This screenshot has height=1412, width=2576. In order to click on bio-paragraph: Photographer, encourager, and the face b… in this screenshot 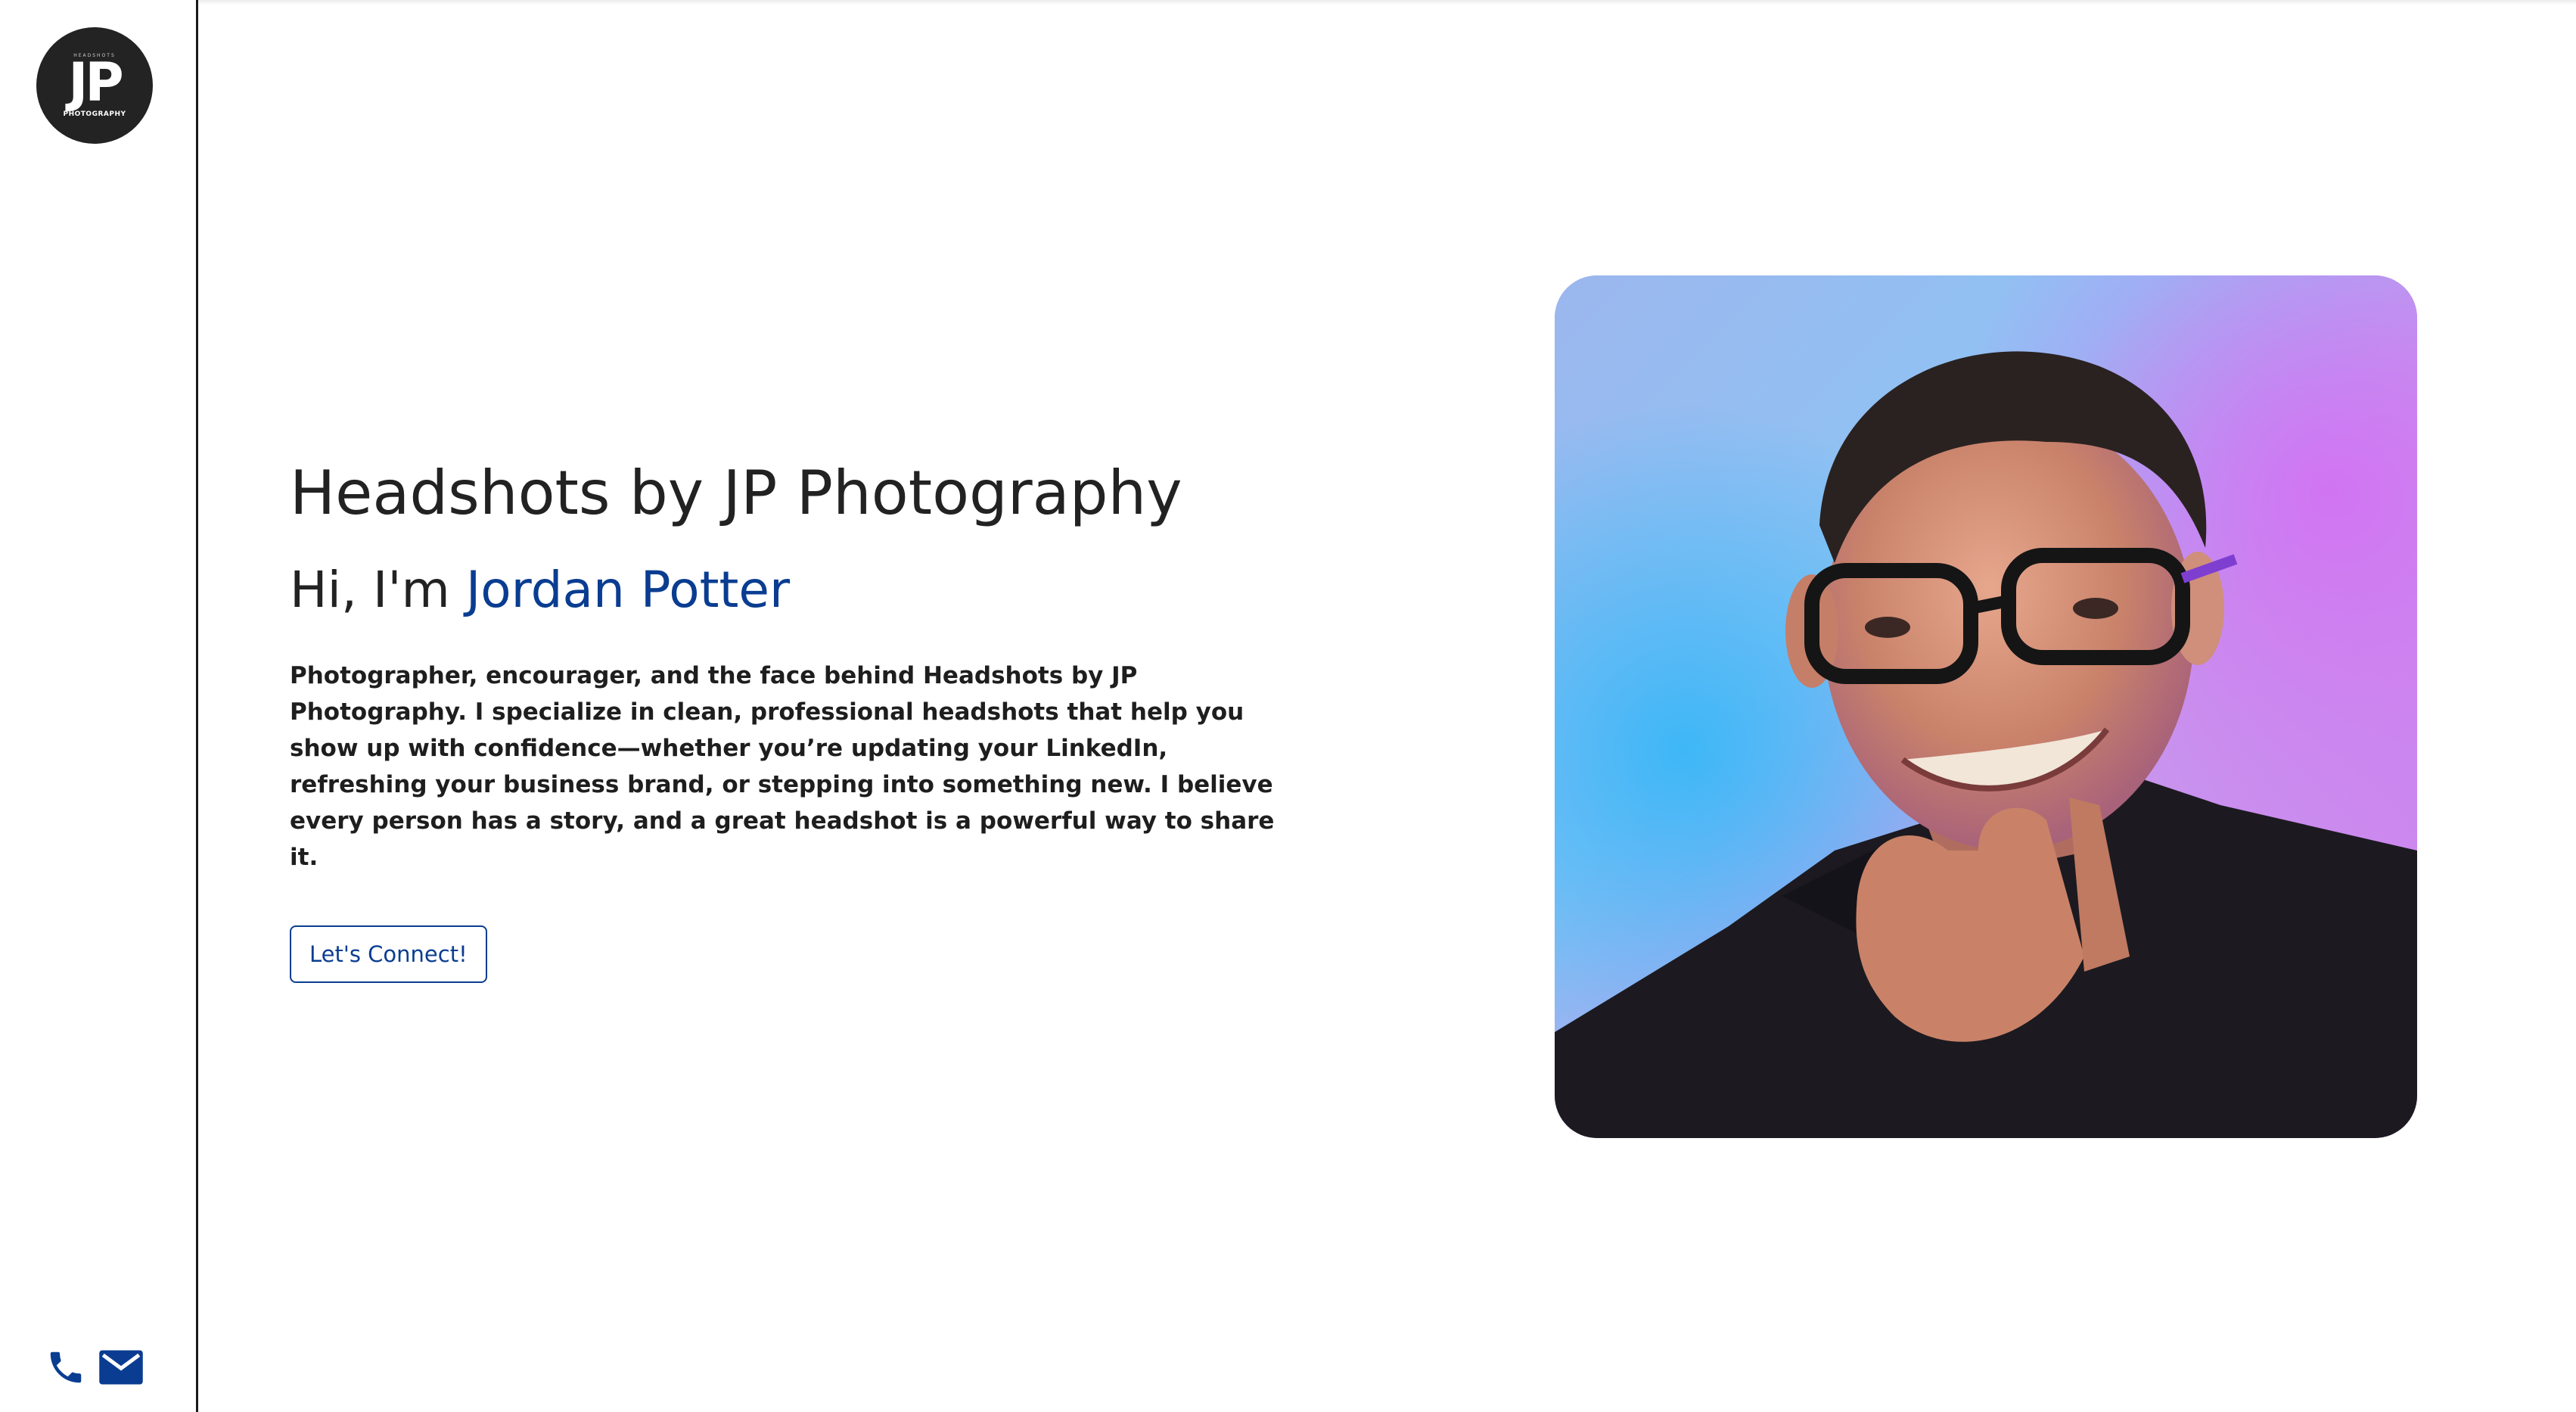, I will do `click(782, 766)`.